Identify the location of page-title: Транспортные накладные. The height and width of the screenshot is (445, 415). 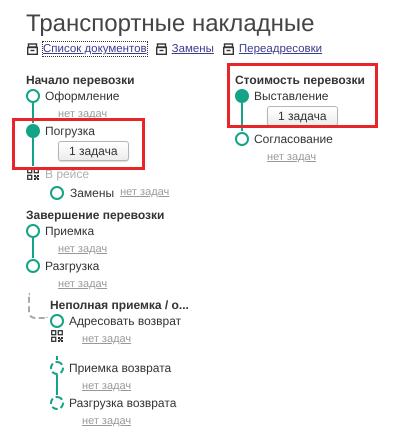
(171, 24).